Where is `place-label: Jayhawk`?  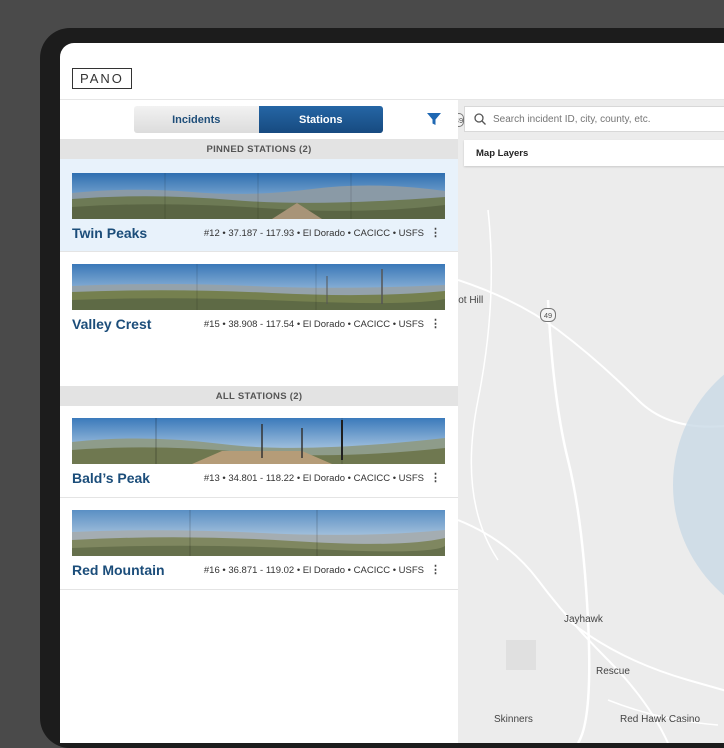 place-label: Jayhawk is located at coordinates (583, 619).